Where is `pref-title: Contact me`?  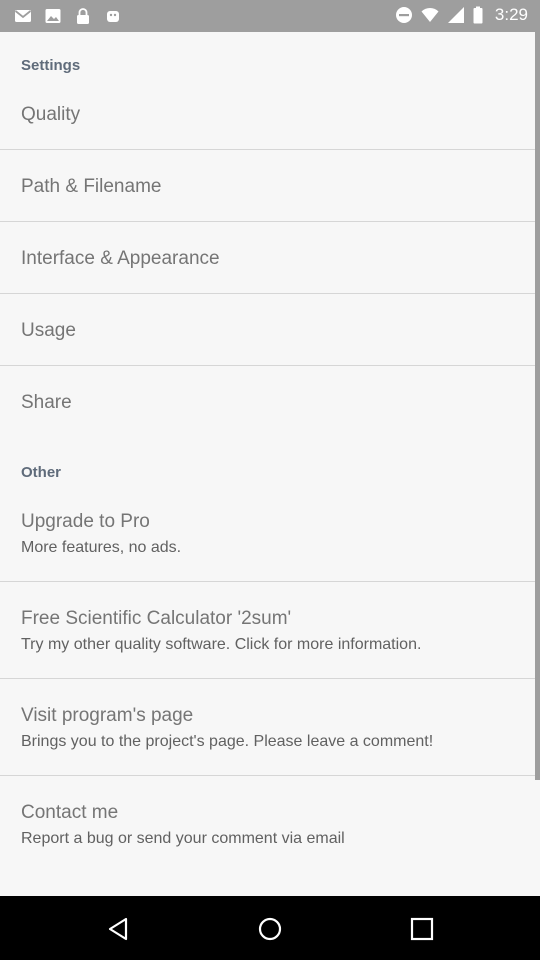
pref-title: Contact me is located at coordinates (70, 812).